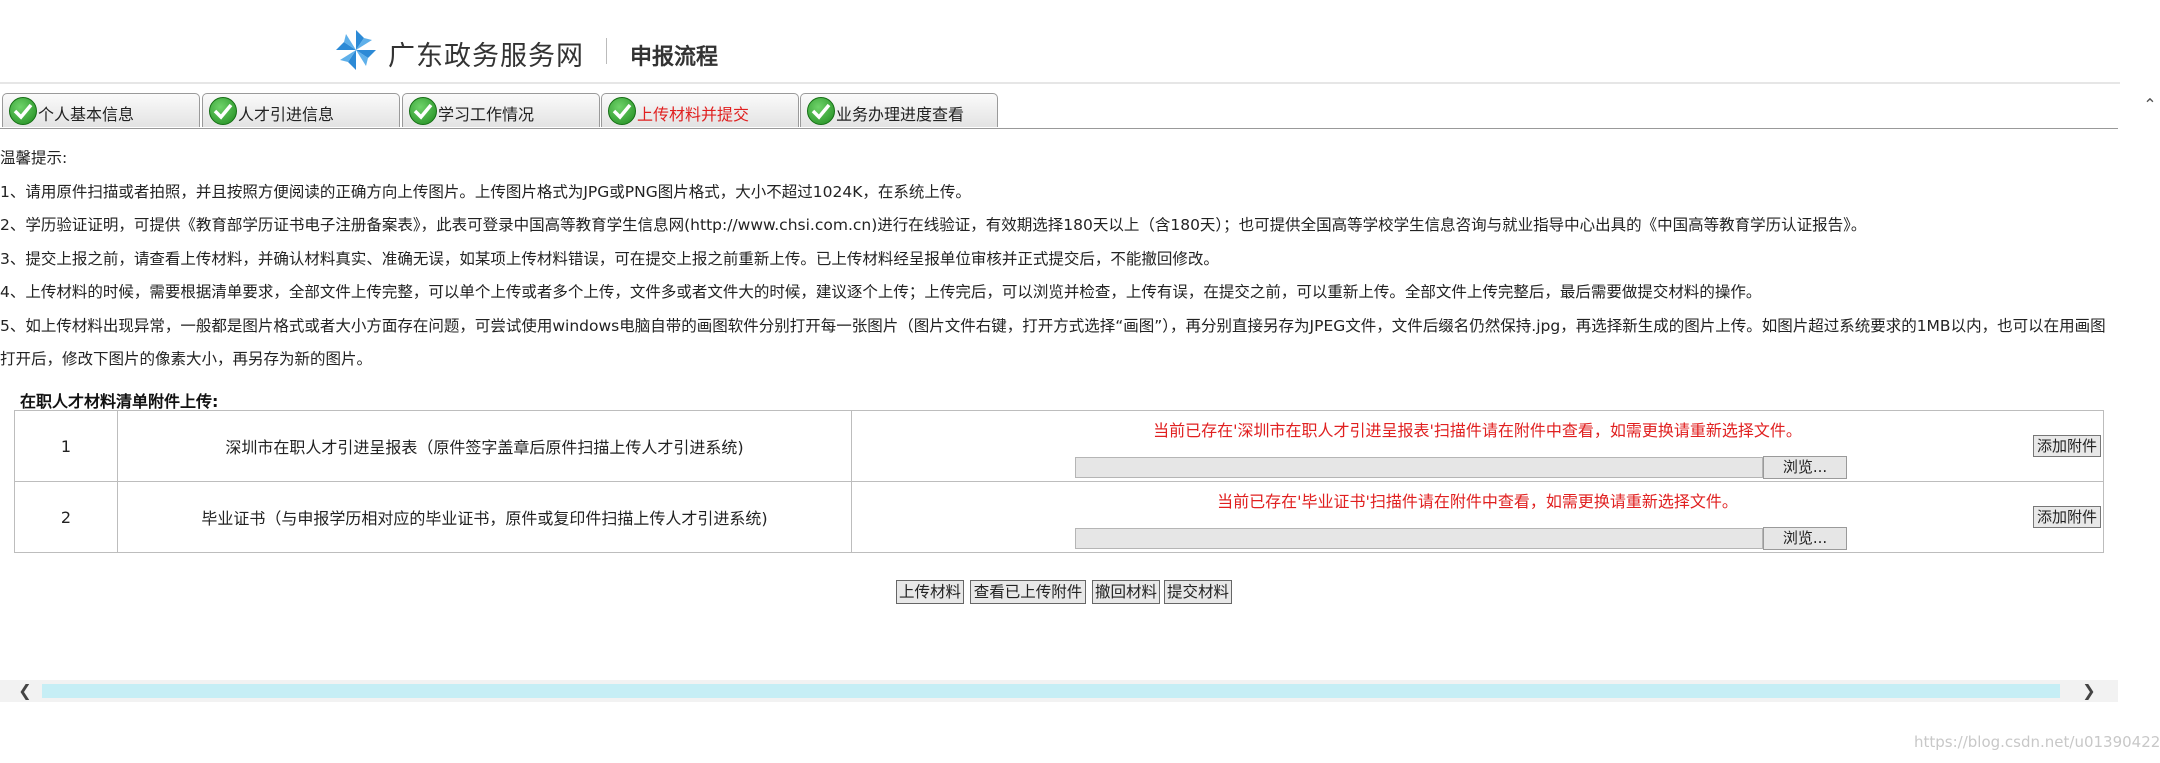  I want to click on site-name: 广东政务服务网, so click(486, 56).